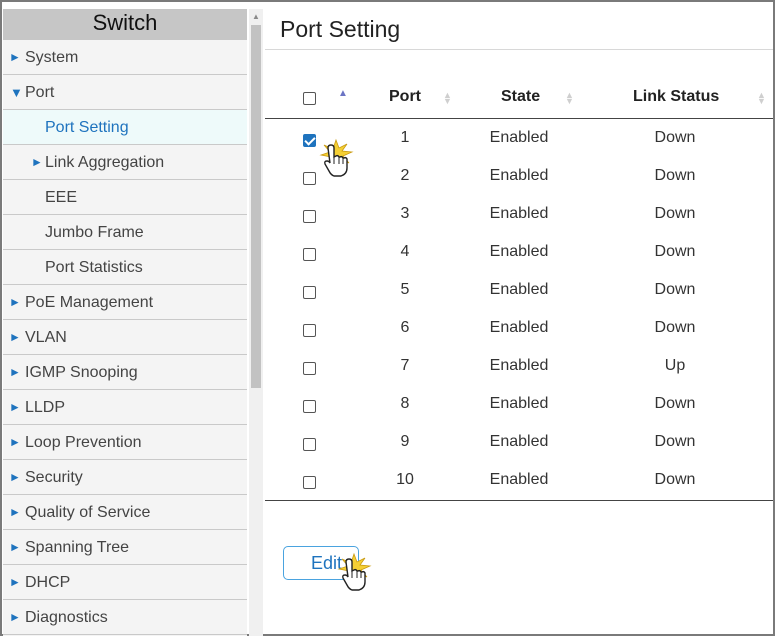 The height and width of the screenshot is (636, 775). I want to click on sidebar-scrollbar: ▲, so click(256, 322).